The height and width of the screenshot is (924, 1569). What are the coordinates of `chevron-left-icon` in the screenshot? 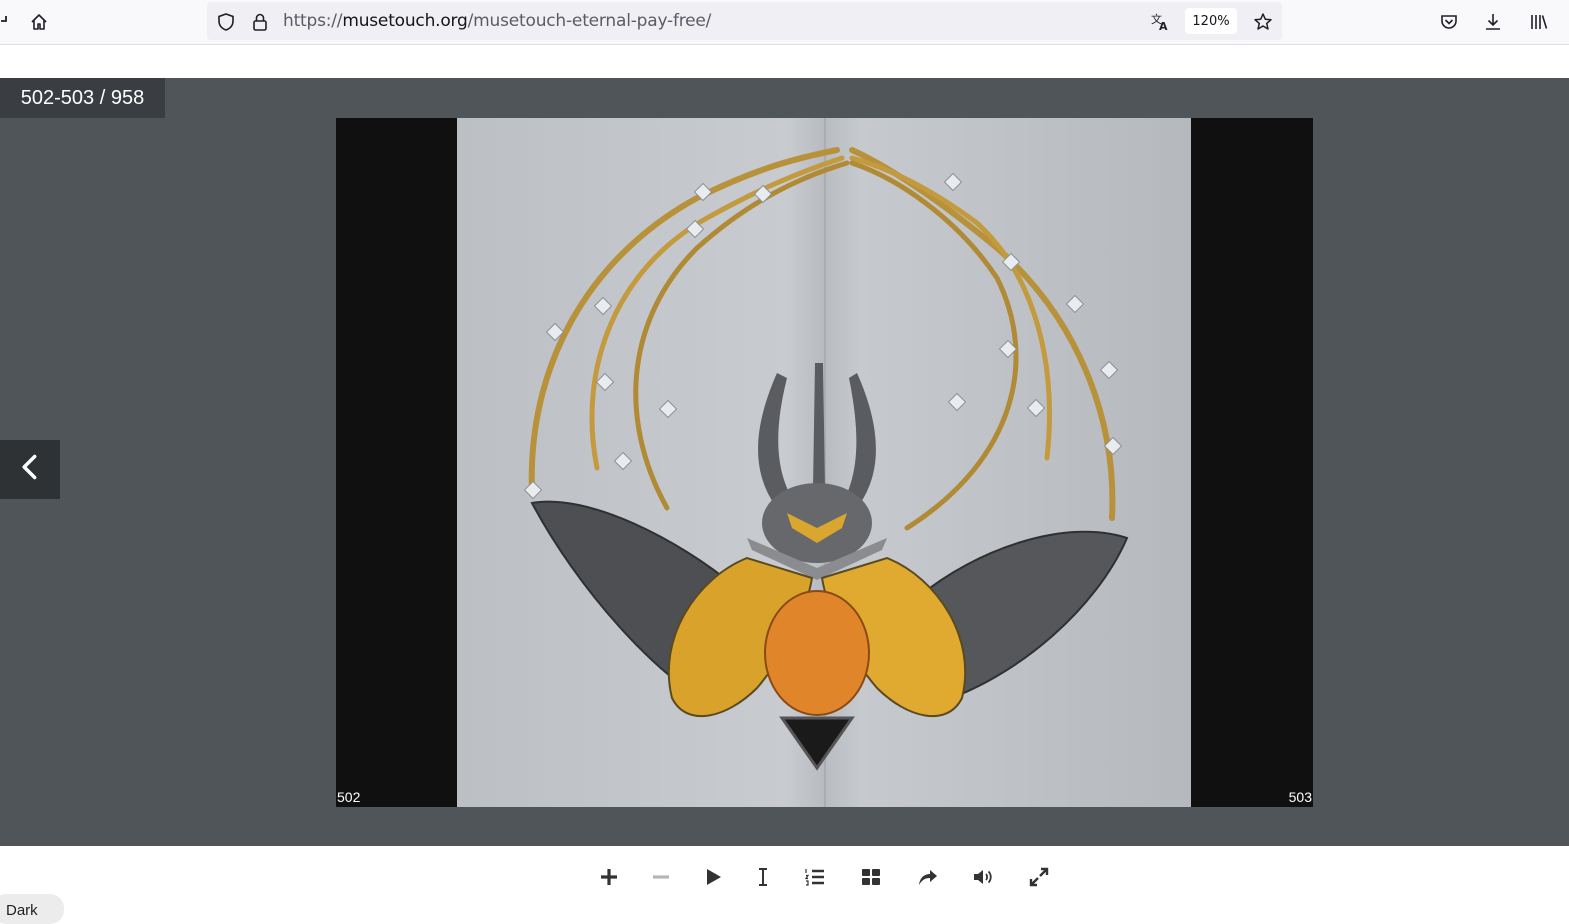 It's located at (30, 469).